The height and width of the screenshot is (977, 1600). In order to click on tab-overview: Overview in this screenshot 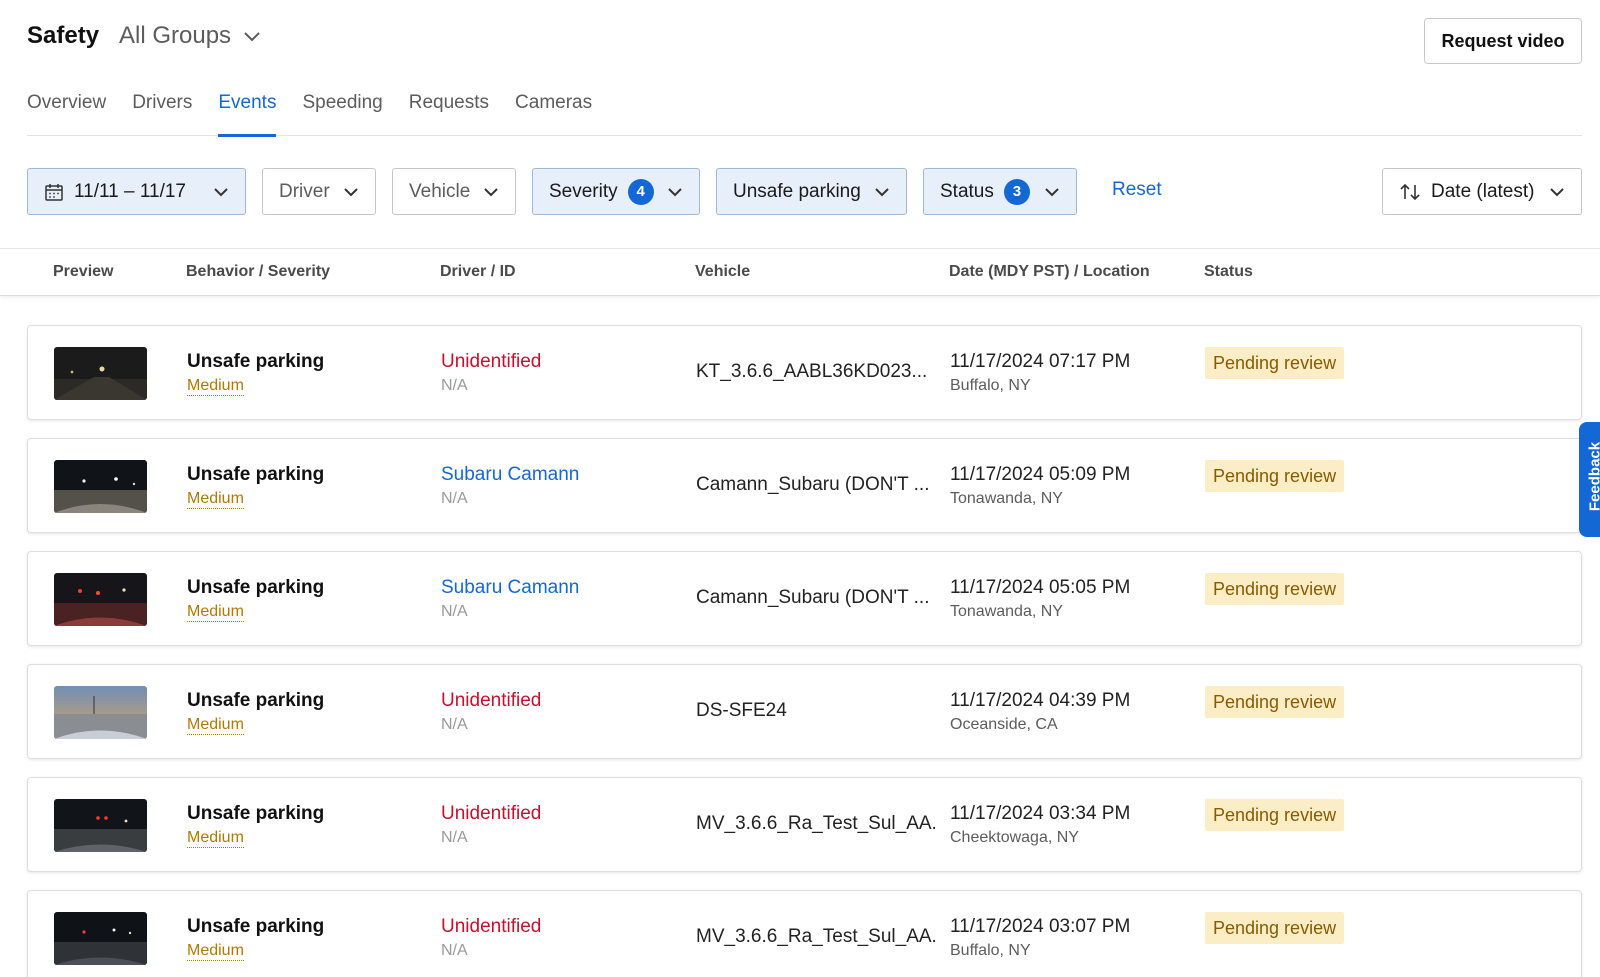, I will do `click(66, 112)`.